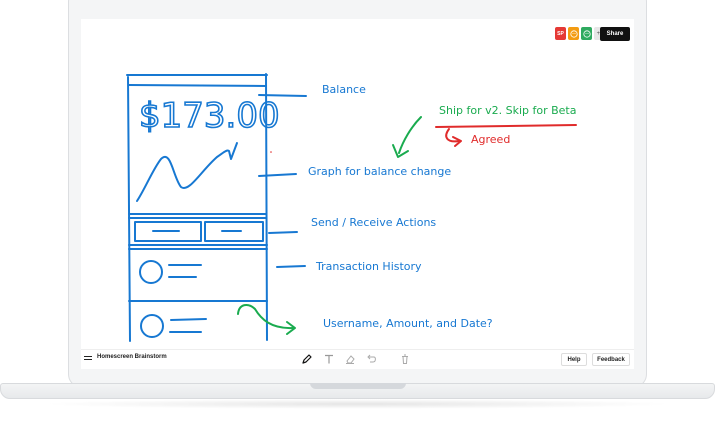 This screenshot has width=715, height=430. I want to click on share-button: Share, so click(615, 34).